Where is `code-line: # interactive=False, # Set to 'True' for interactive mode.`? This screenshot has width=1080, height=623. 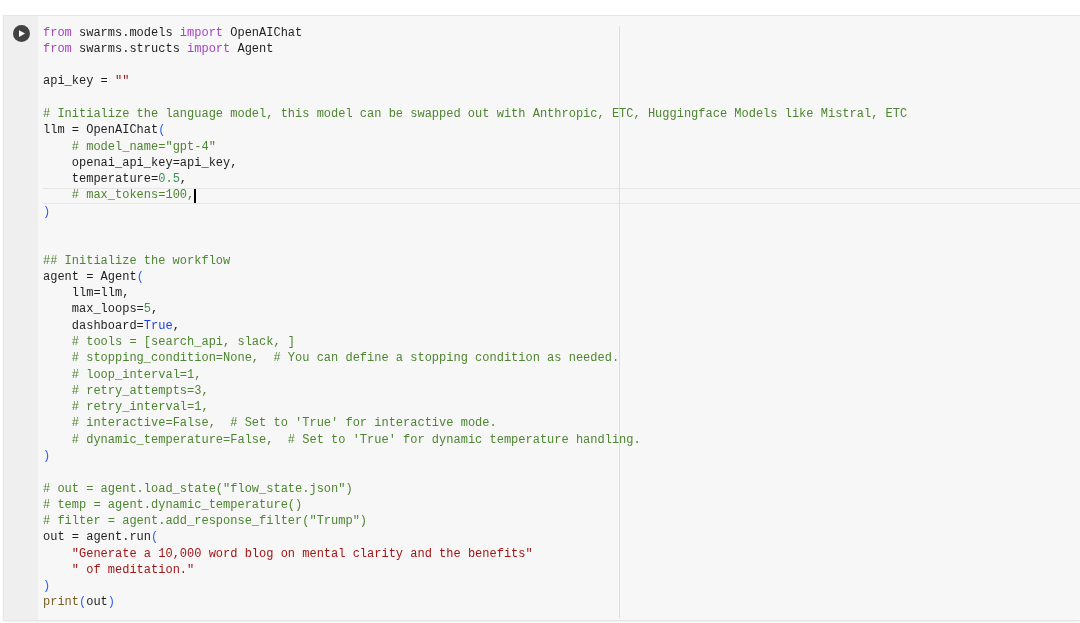 code-line: # interactive=False, # Set to 'True' for interactive mode. is located at coordinates (284, 424).